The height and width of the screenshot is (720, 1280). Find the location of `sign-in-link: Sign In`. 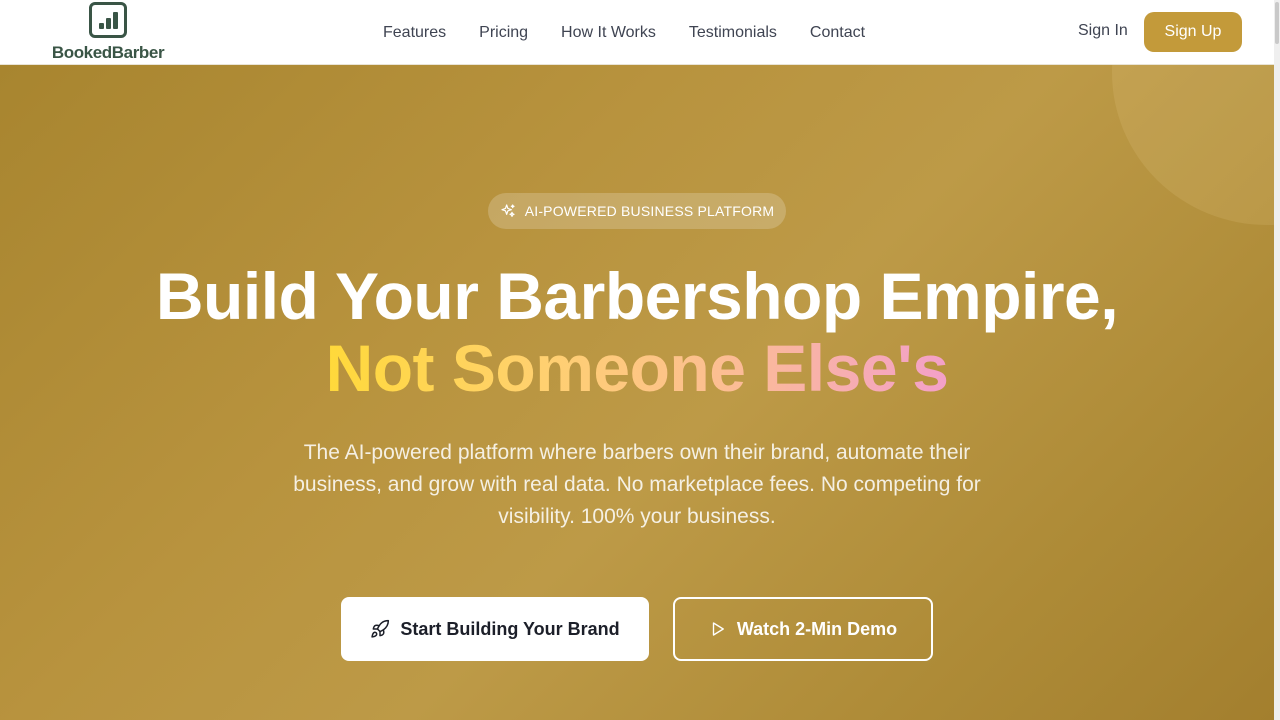

sign-in-link: Sign In is located at coordinates (1103, 31).